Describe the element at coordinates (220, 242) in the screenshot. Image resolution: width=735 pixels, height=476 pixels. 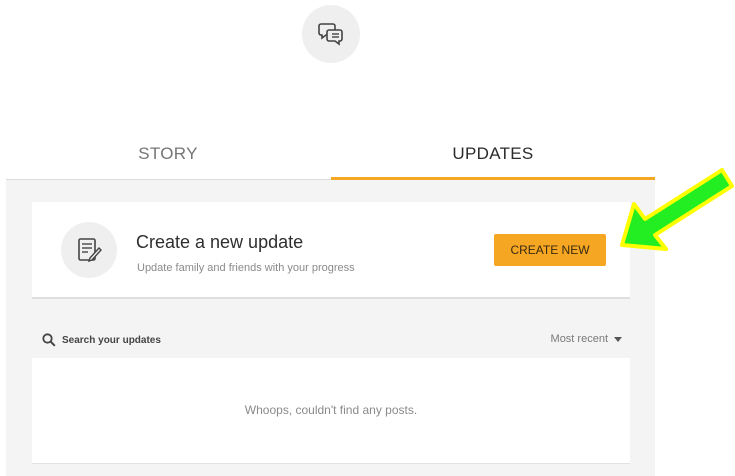
I see `create-update-title: Create a new update` at that location.